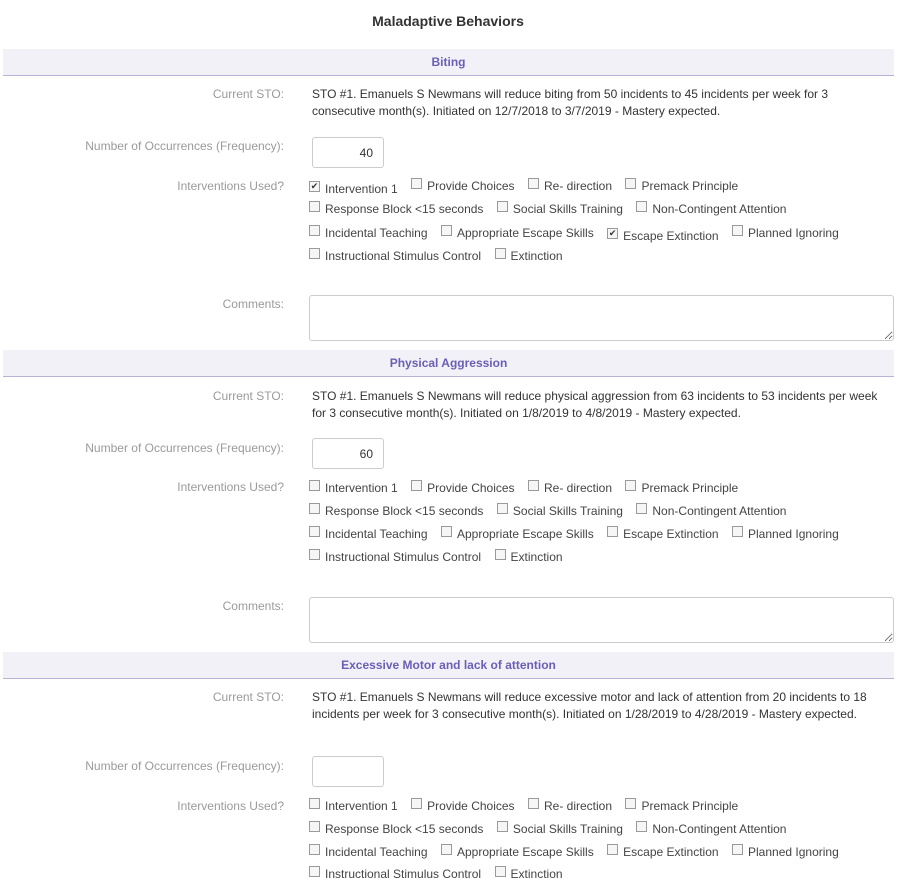 The height and width of the screenshot is (884, 904). Describe the element at coordinates (404, 510) in the screenshot. I see `checkbox-label: Response Block <15 seconds` at that location.